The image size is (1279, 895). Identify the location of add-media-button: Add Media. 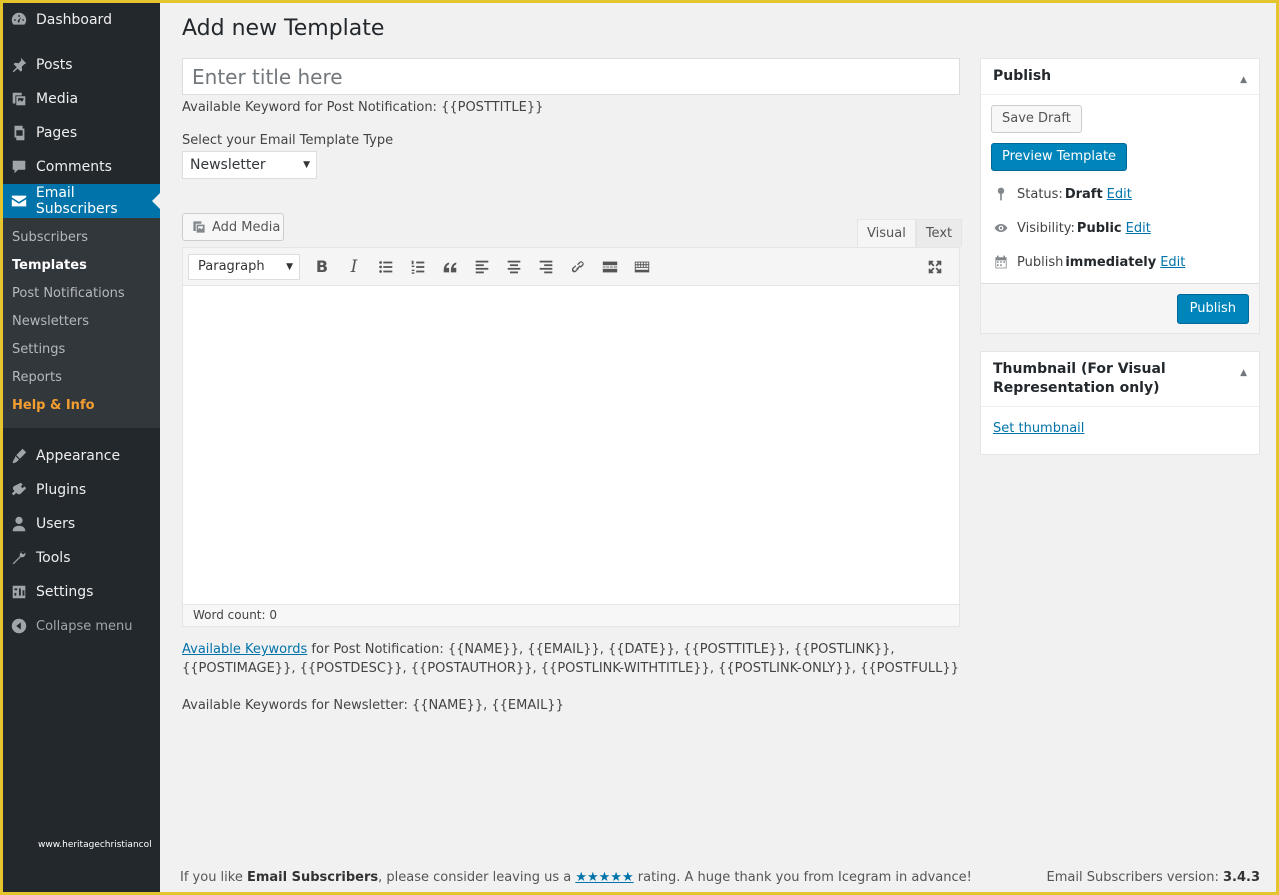
(233, 227).